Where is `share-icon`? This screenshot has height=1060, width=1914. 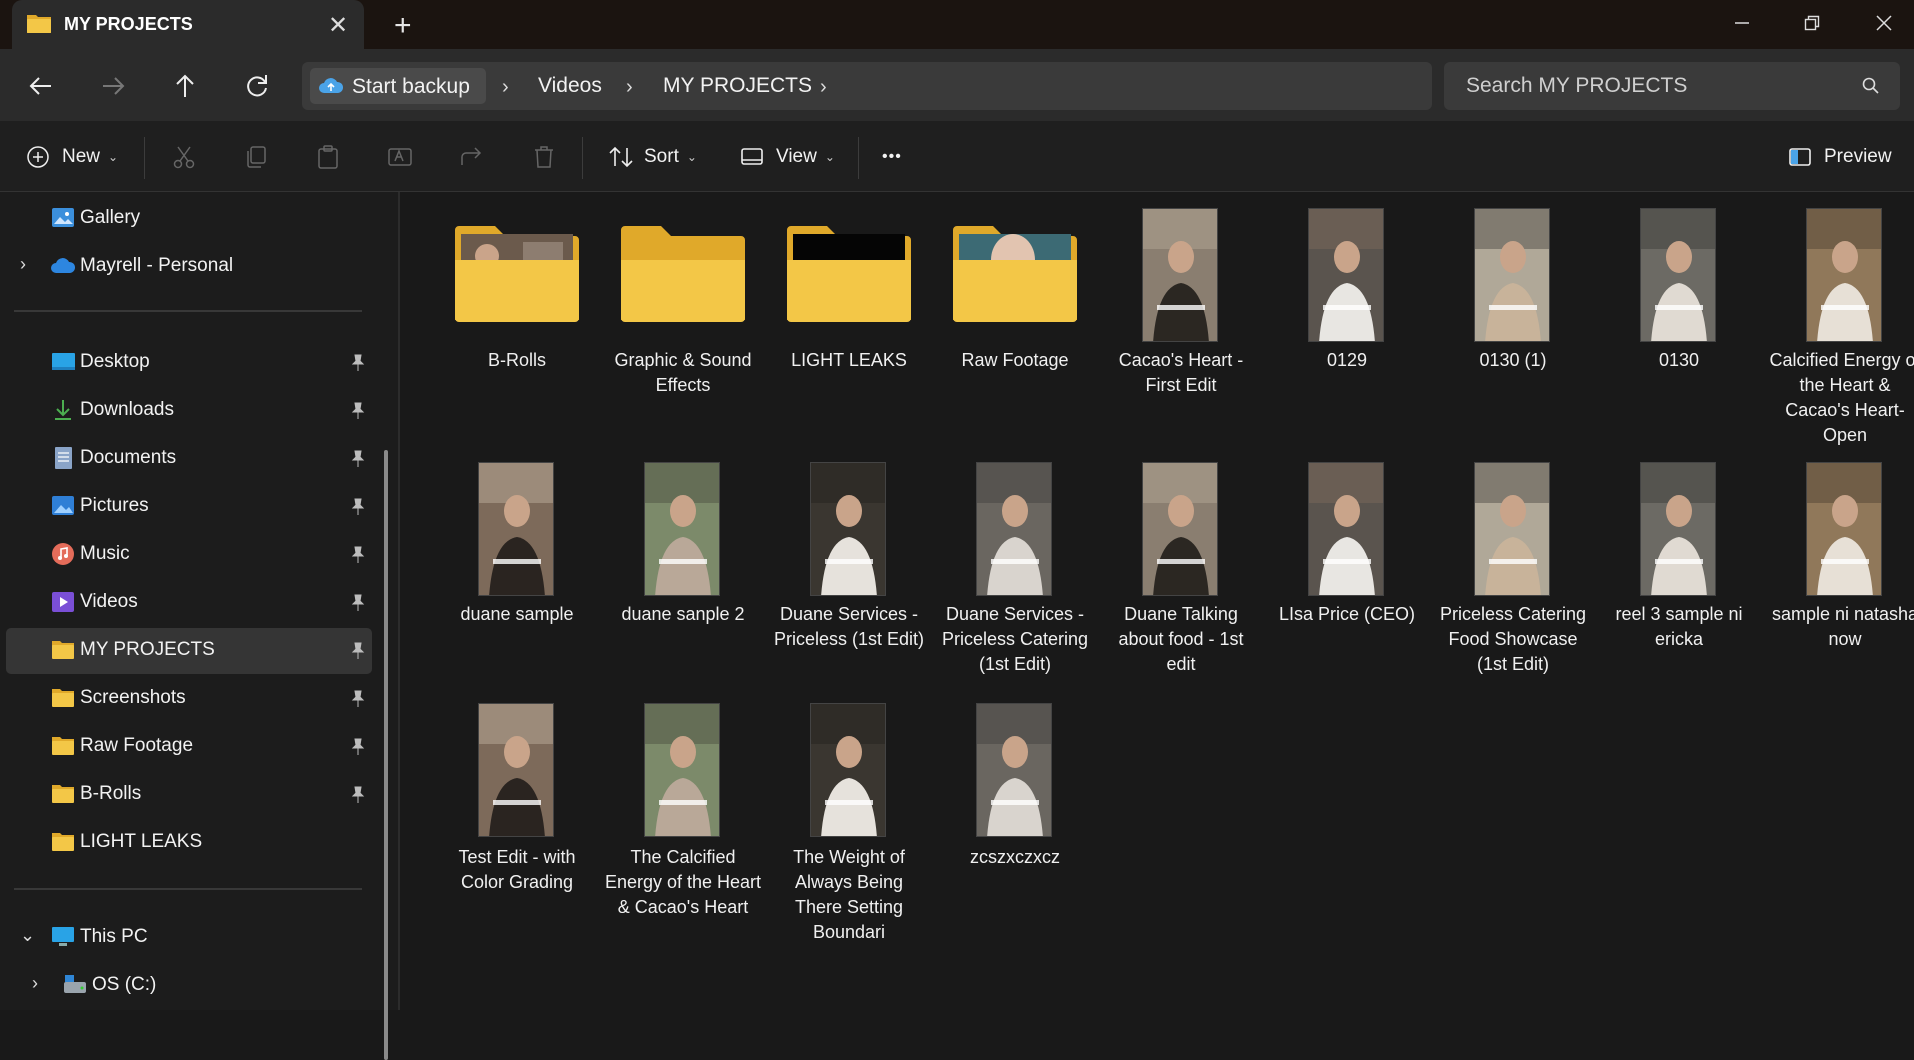 share-icon is located at coordinates (472, 157).